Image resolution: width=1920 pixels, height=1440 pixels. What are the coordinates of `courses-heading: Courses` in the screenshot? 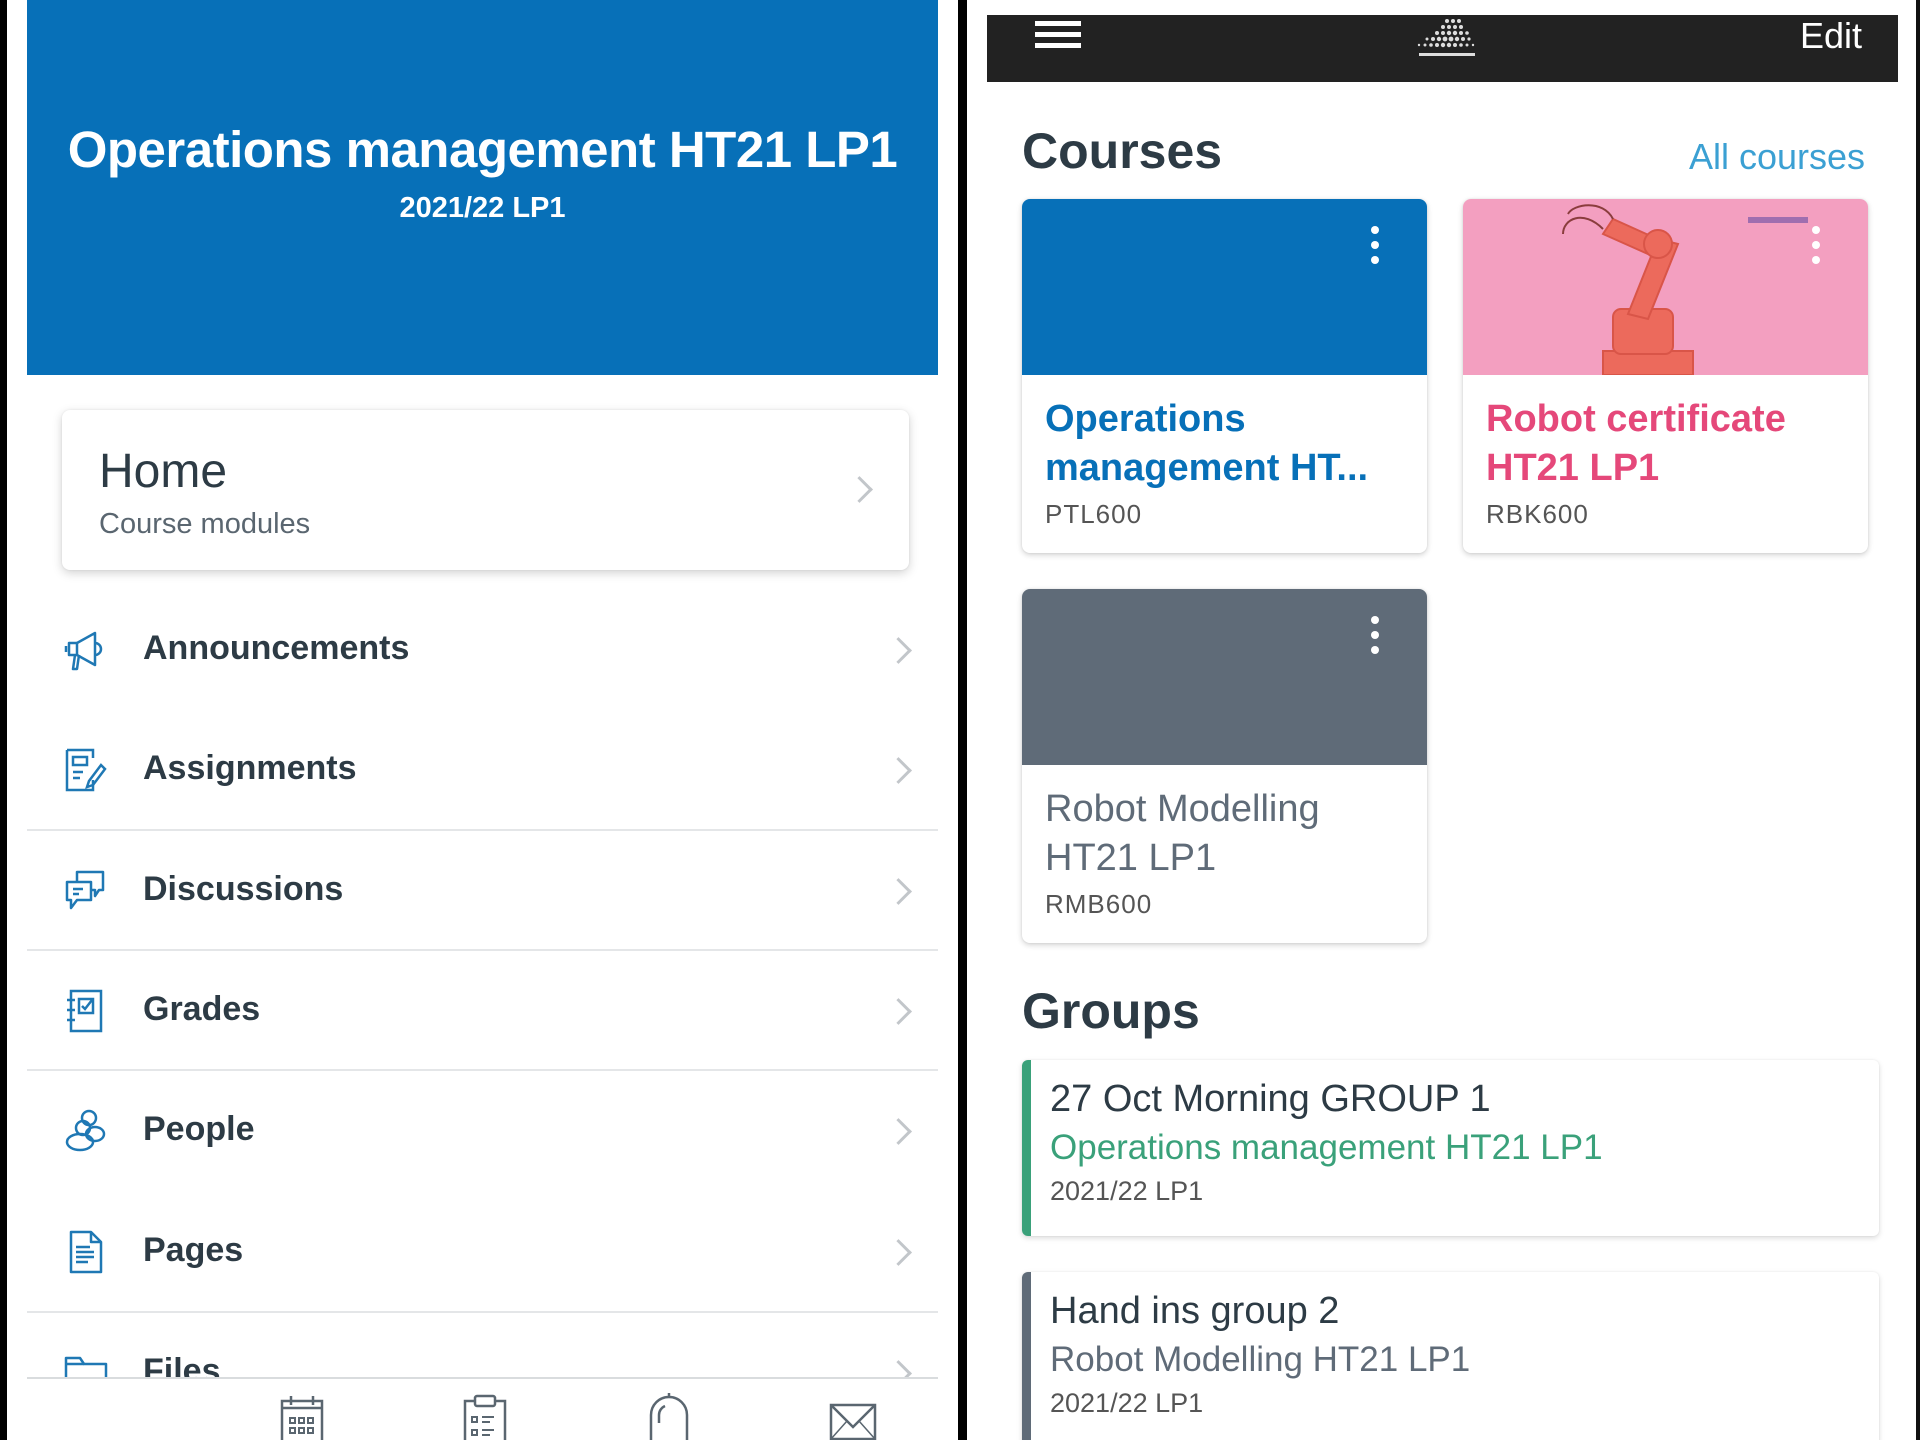 It's located at (1122, 151).